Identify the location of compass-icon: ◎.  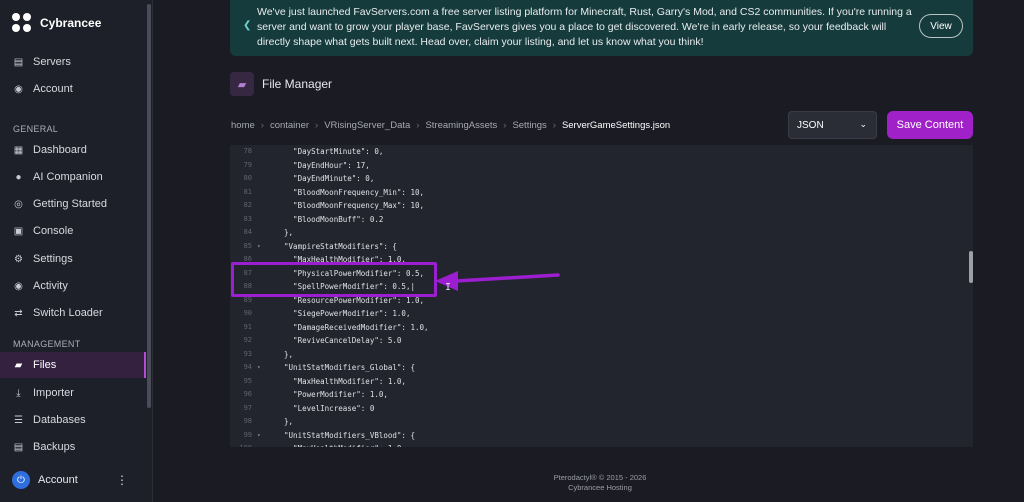
(18, 204).